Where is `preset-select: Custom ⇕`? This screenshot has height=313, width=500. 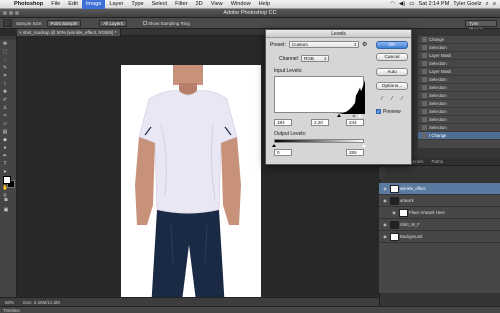 preset-select: Custom ⇕ is located at coordinates (324, 44).